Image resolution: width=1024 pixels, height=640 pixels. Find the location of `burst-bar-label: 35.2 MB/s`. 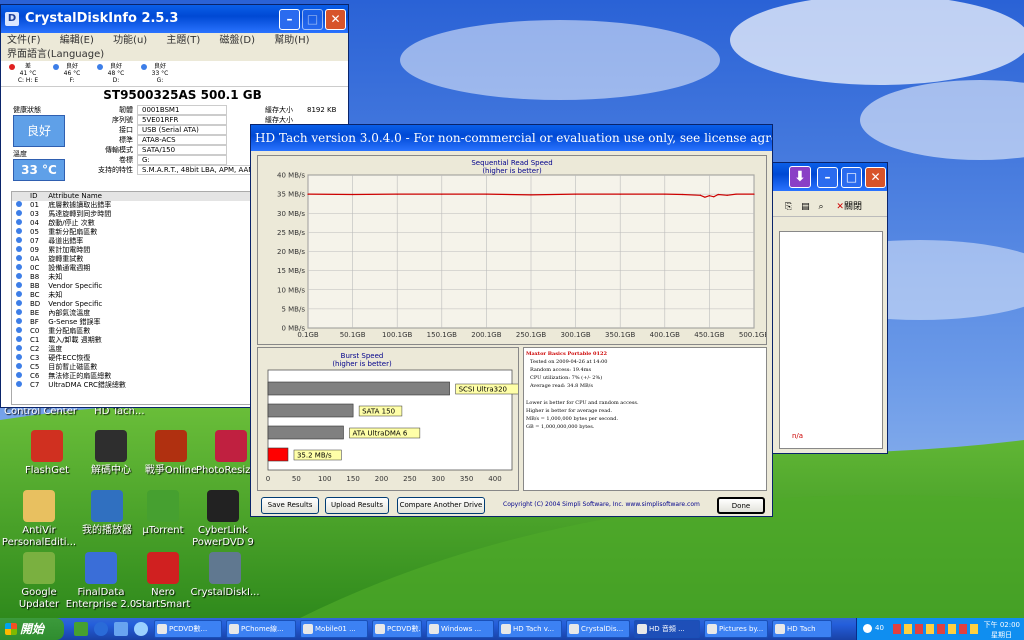

burst-bar-label: 35.2 MB/s is located at coordinates (314, 456).